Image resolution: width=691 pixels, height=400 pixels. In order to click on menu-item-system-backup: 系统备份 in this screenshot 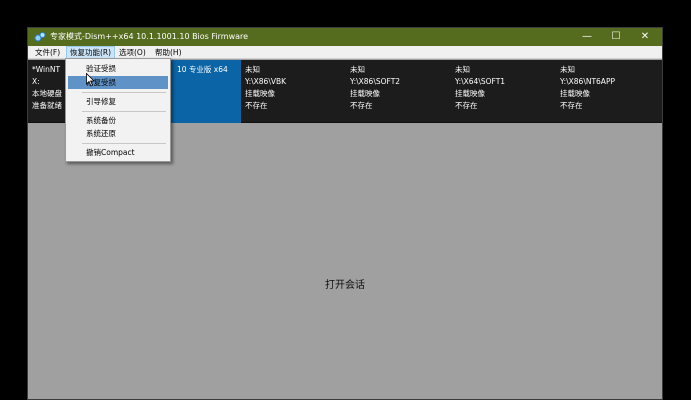, I will do `click(118, 120)`.